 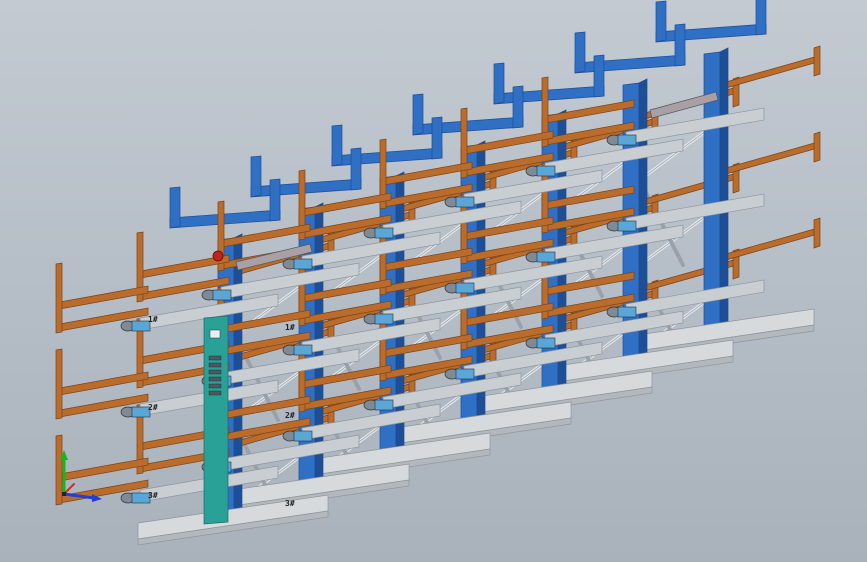 I want to click on level-label: 3#, so click(x=153, y=495).